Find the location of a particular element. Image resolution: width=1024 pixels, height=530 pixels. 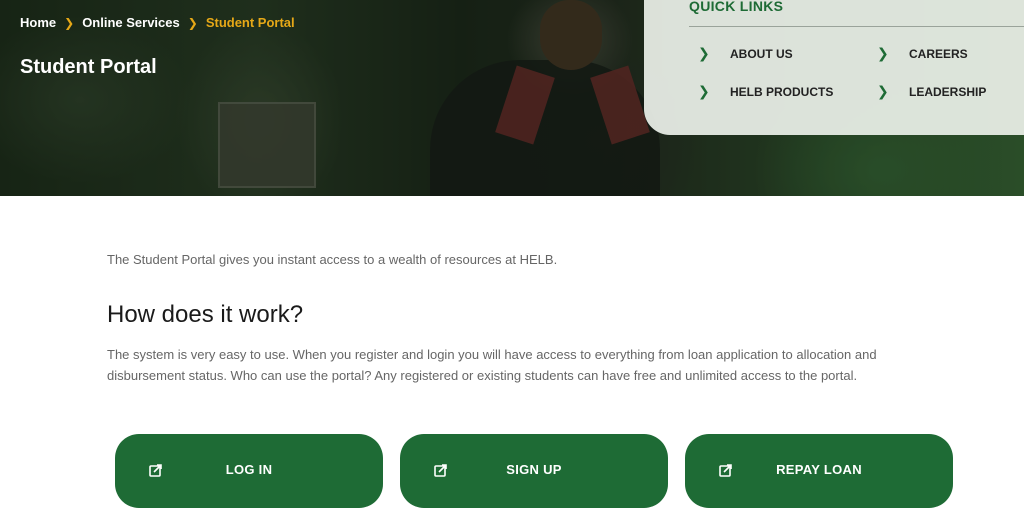

signup-button: SIGN UP is located at coordinates (534, 471).